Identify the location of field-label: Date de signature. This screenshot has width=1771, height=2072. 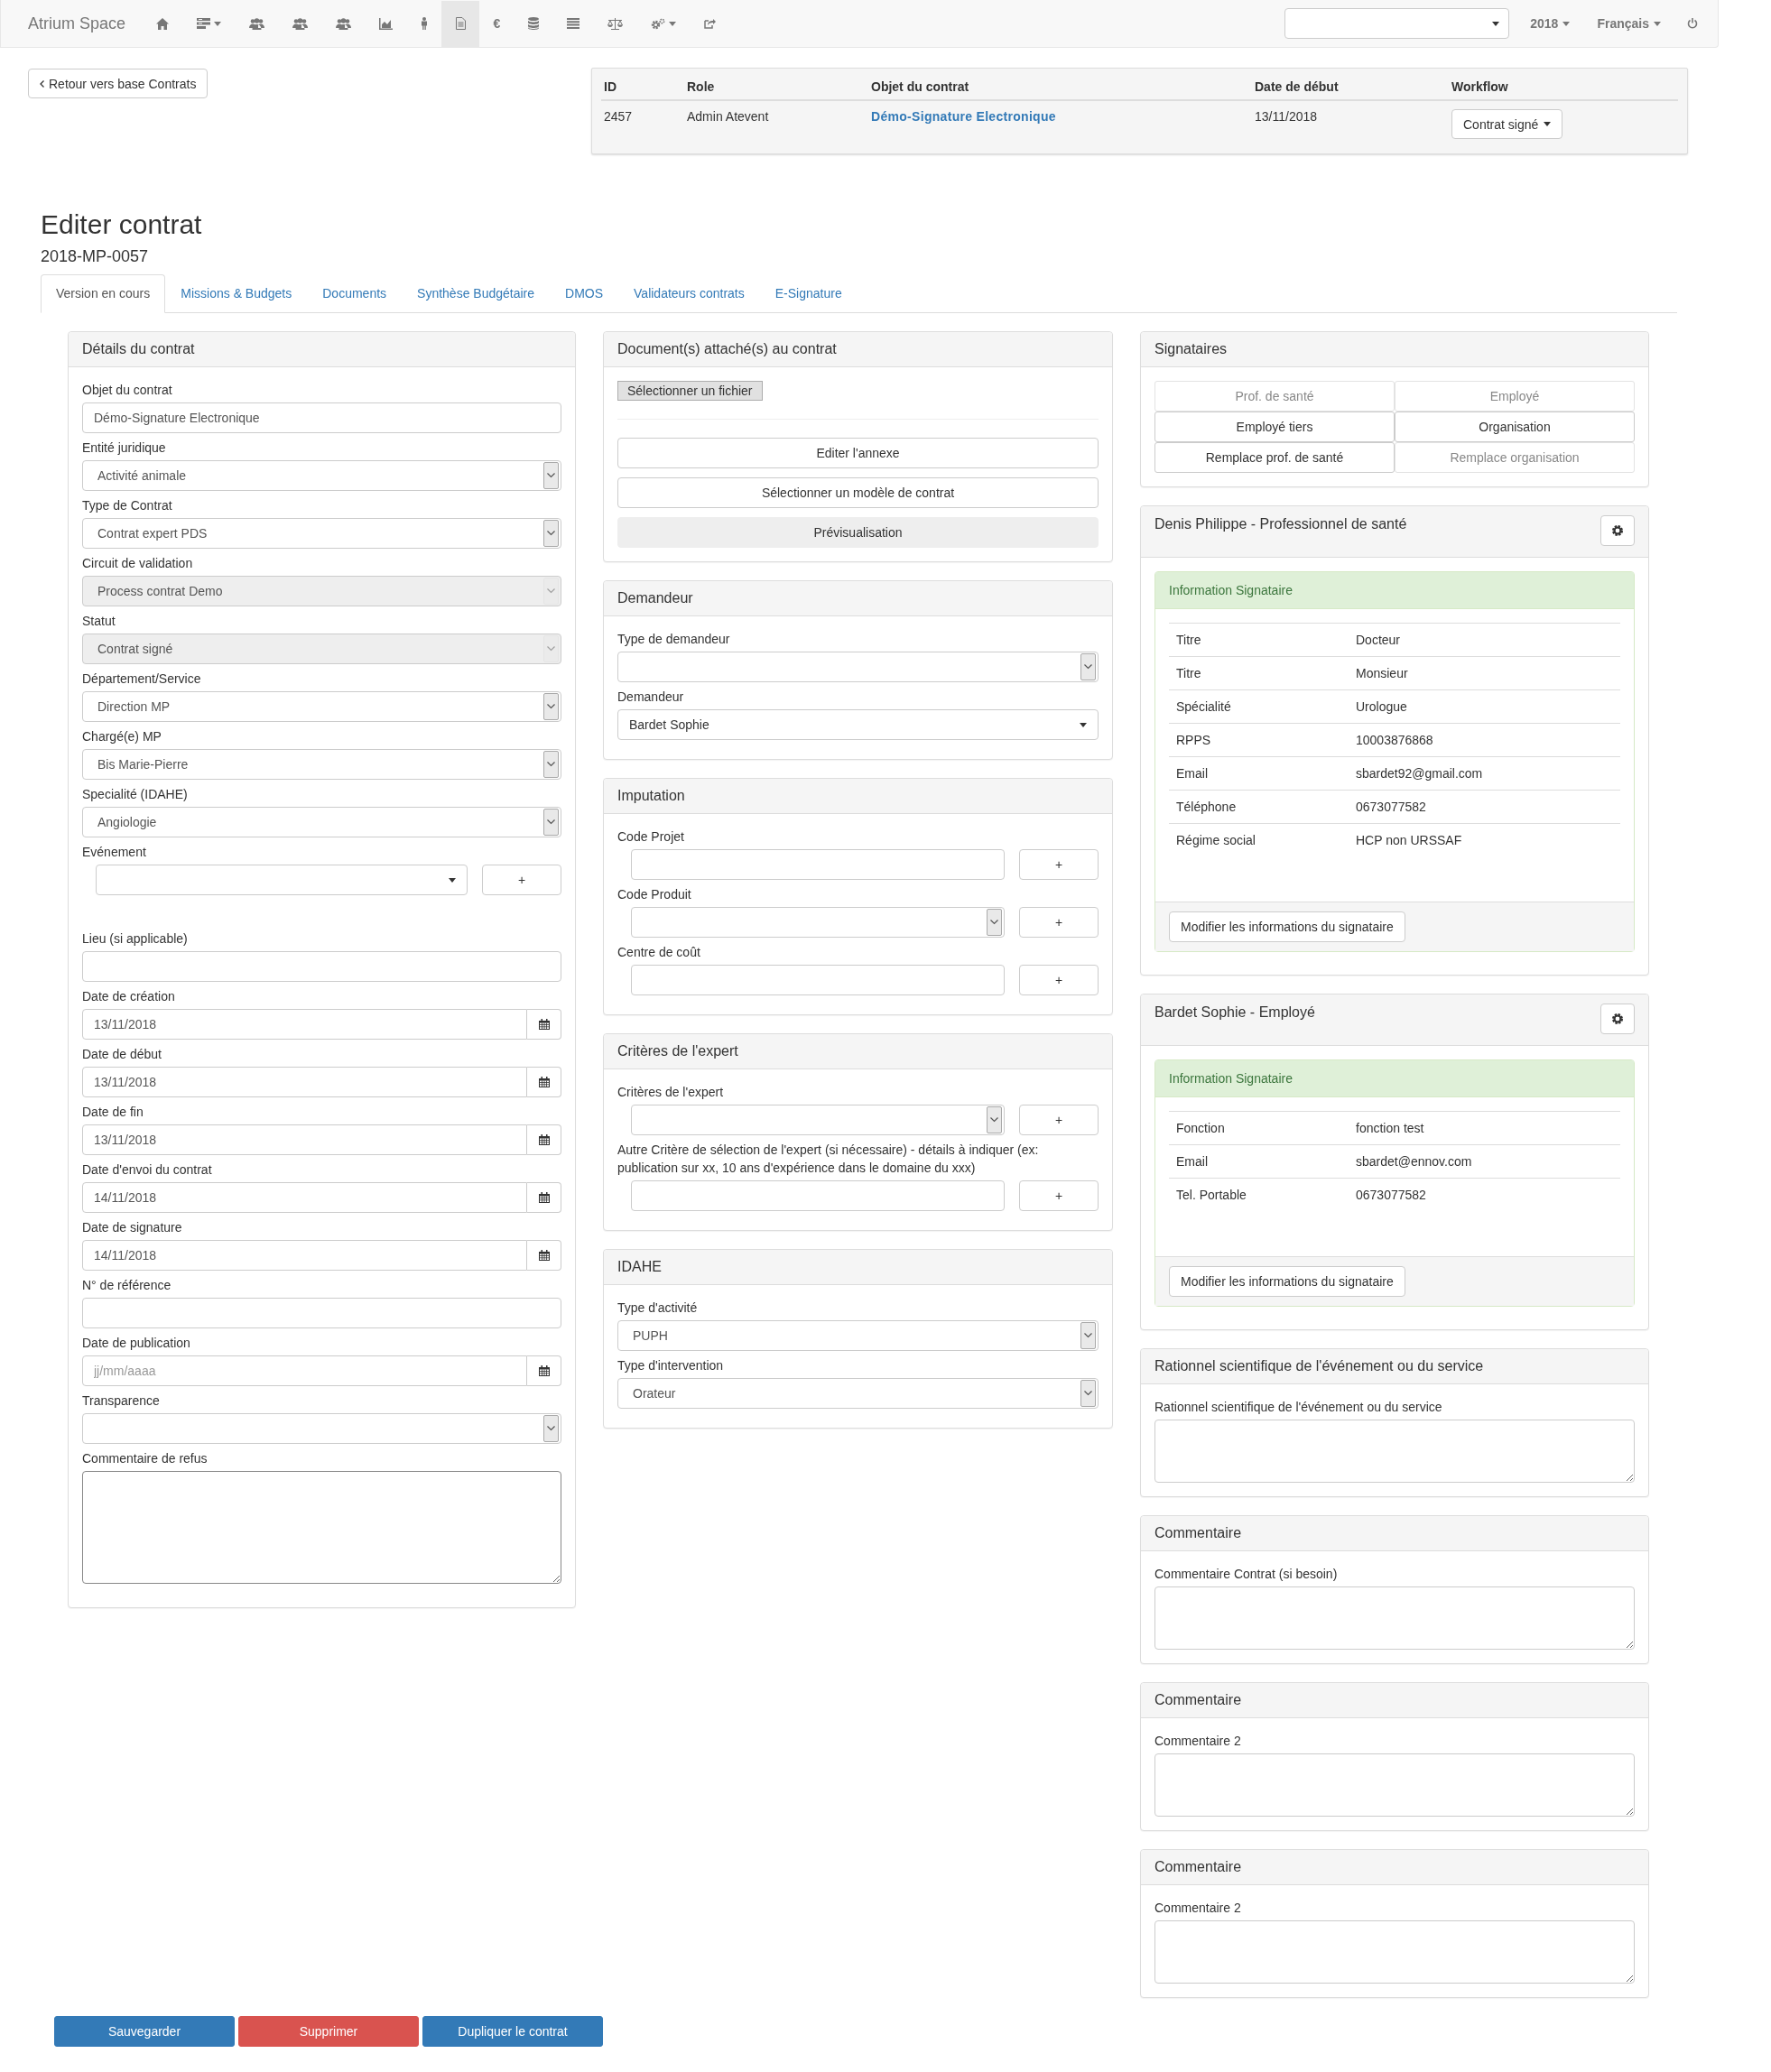
(132, 1227).